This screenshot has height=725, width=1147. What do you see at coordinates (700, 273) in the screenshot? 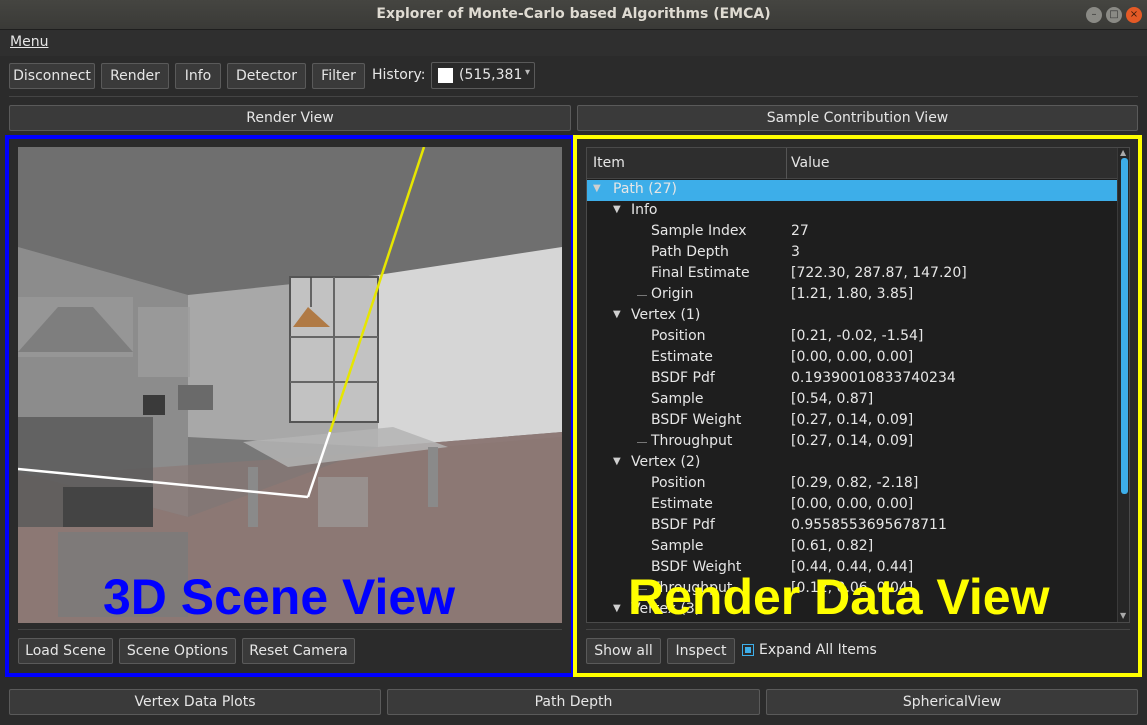
I see `tree-item-label: Final Estimate` at bounding box center [700, 273].